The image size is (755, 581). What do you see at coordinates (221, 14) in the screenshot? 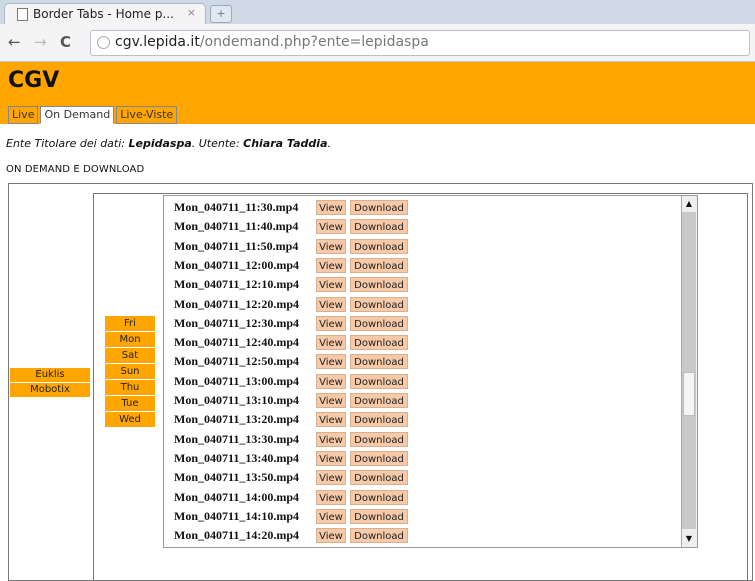
I see `new-tab-button: +` at bounding box center [221, 14].